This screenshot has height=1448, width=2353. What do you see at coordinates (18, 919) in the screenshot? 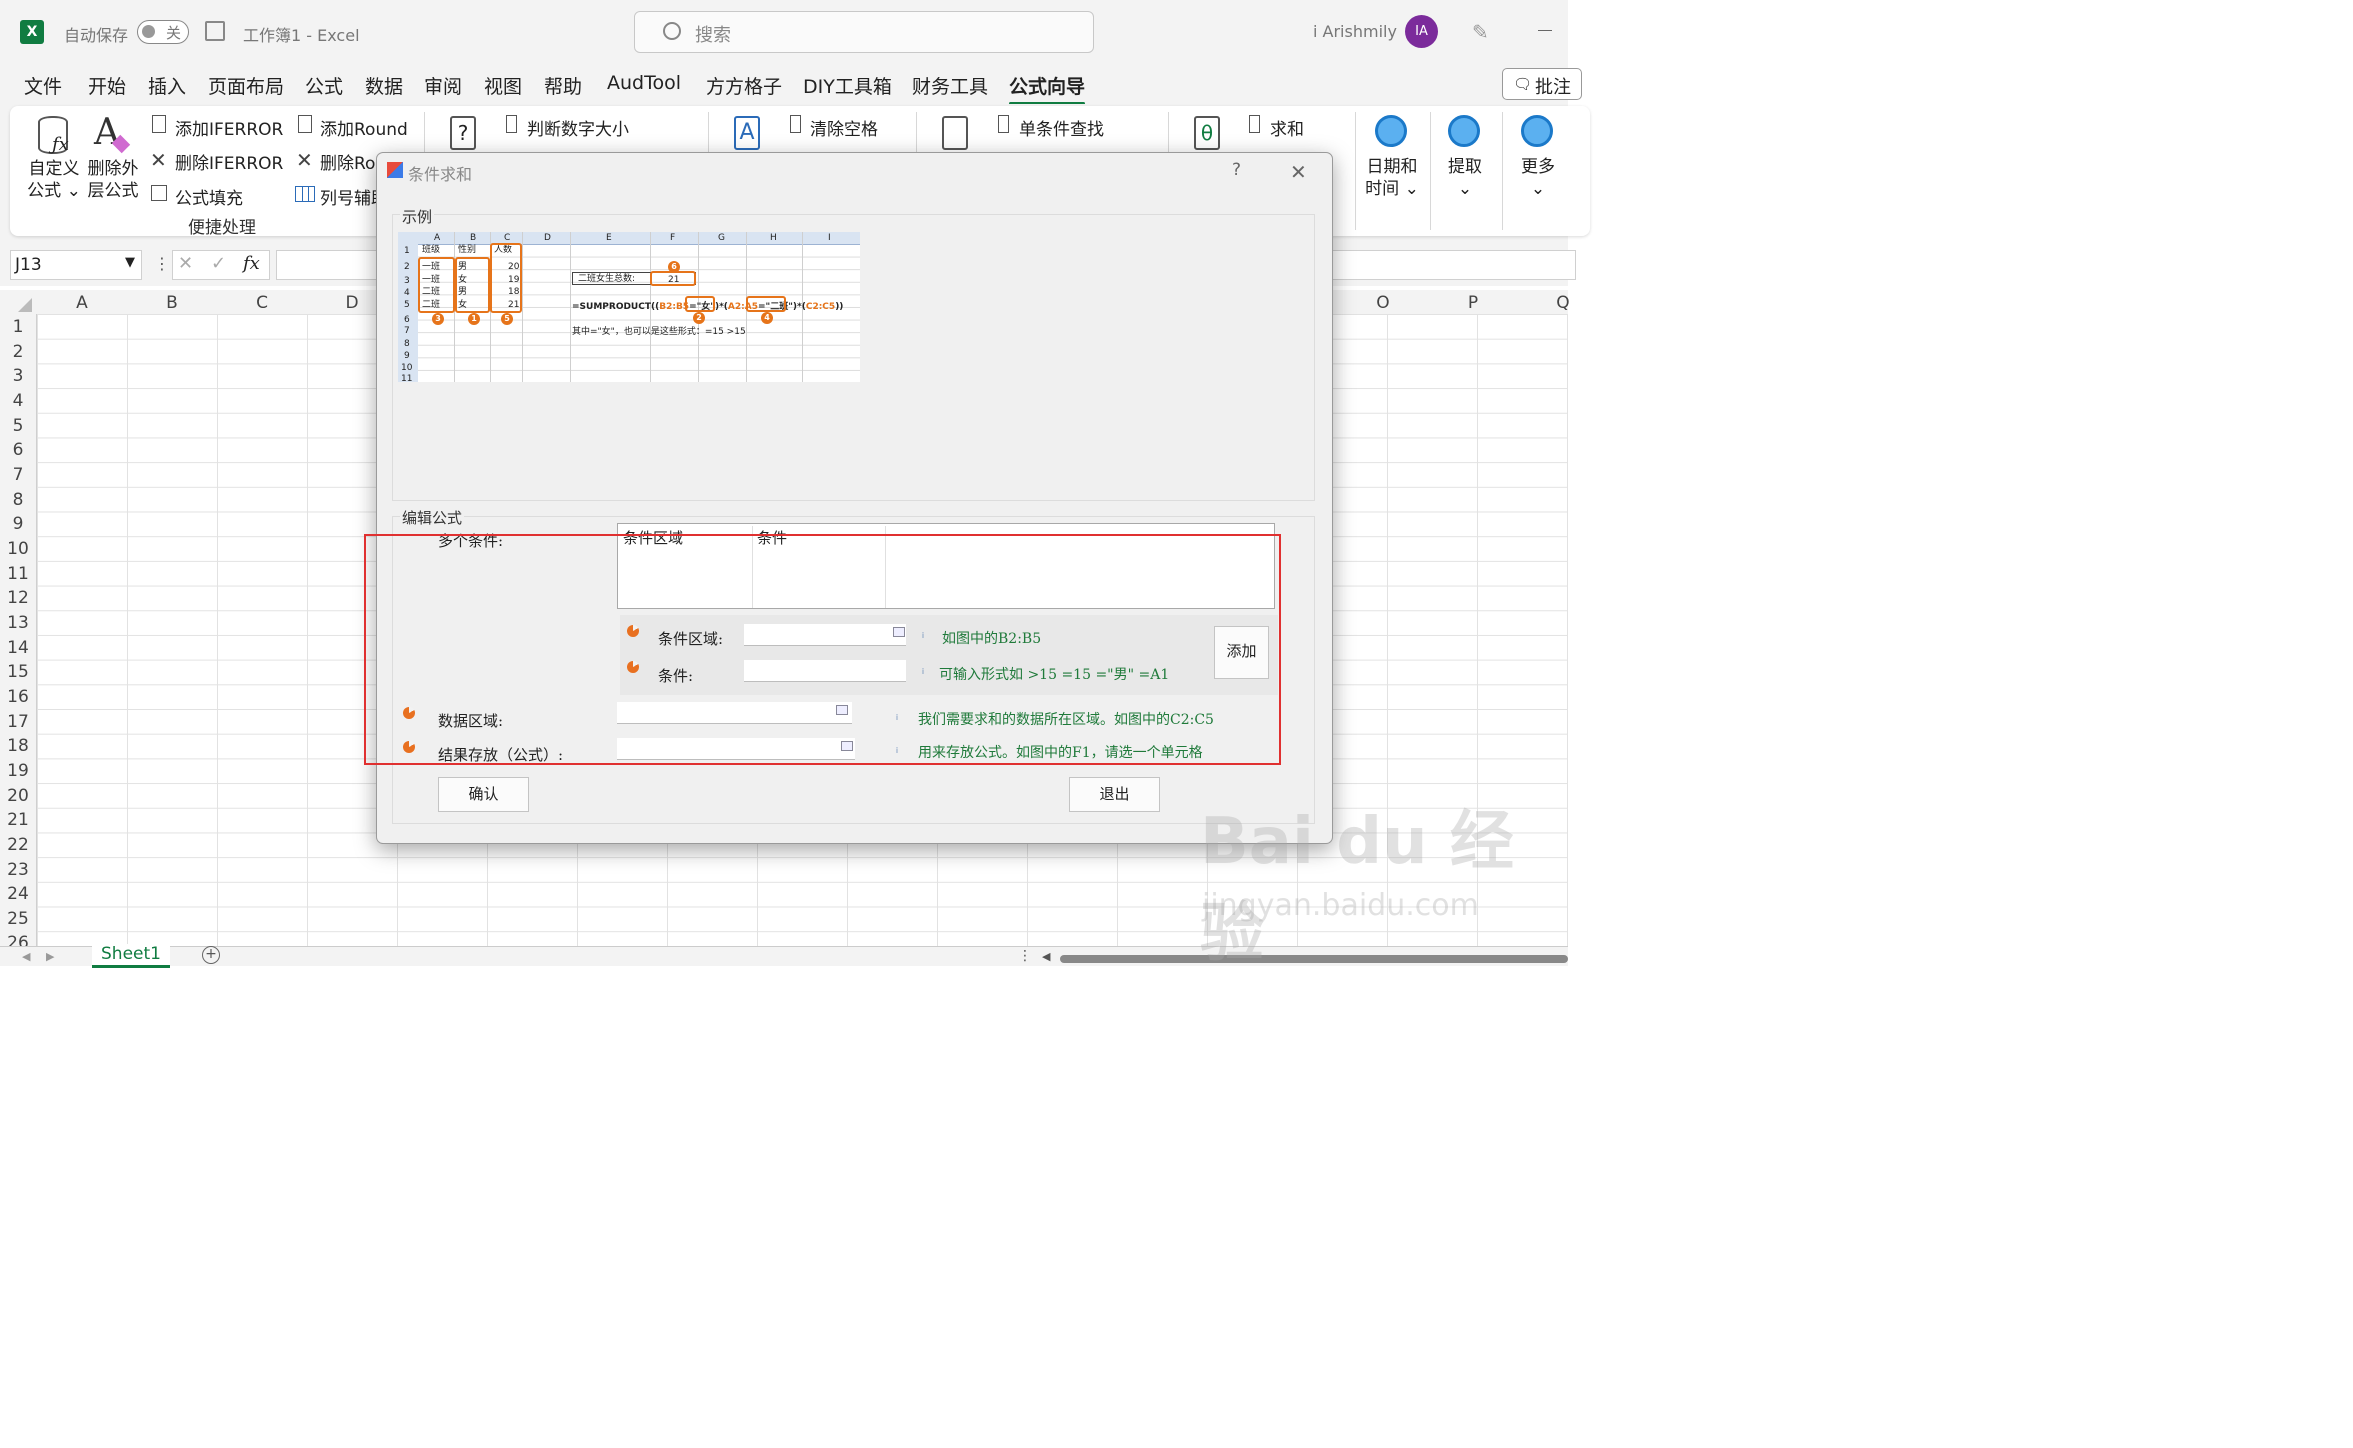
I see `row-header: 25` at bounding box center [18, 919].